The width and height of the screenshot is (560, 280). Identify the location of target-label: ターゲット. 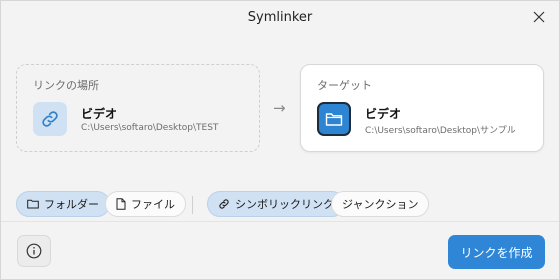
(344, 85).